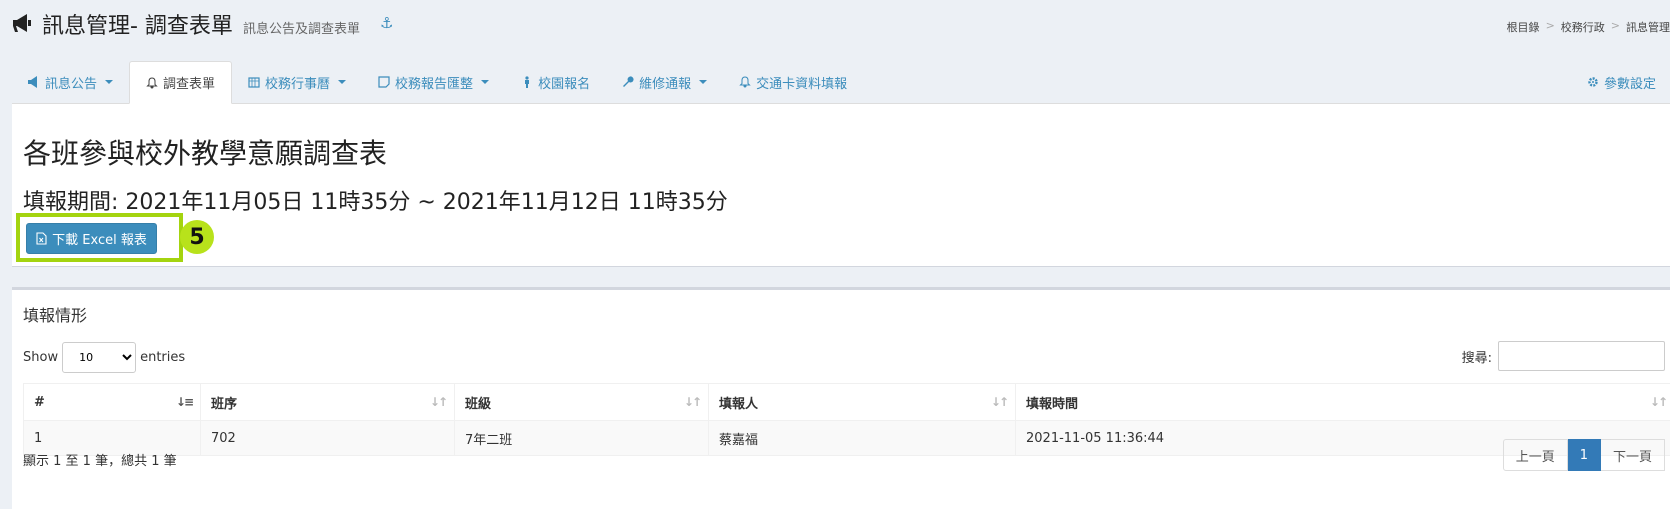 Image resolution: width=1670 pixels, height=509 pixels. I want to click on pagination: 上一頁 1 下一頁, so click(1583, 455).